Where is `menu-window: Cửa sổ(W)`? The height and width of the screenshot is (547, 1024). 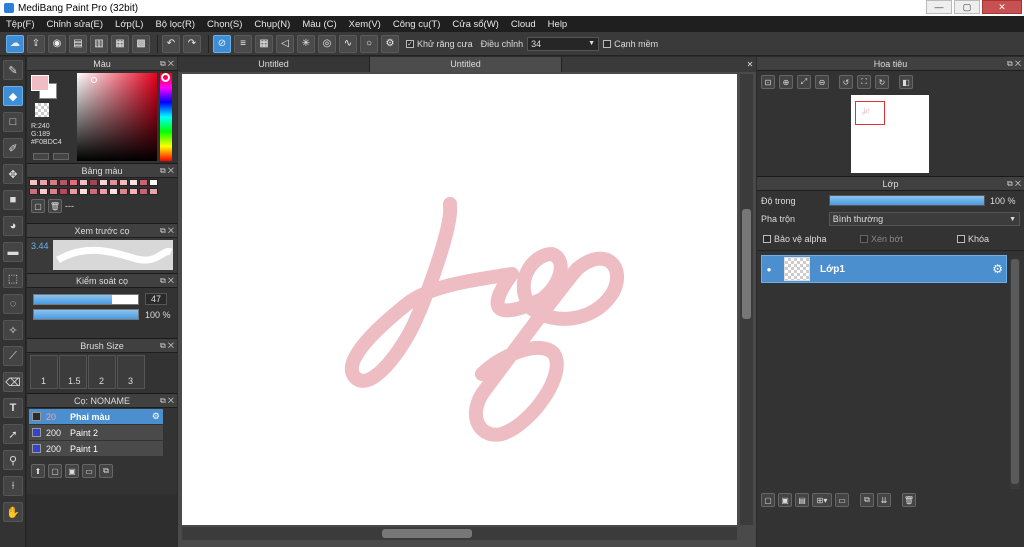
menu-window: Cửa sổ(W) is located at coordinates (475, 24).